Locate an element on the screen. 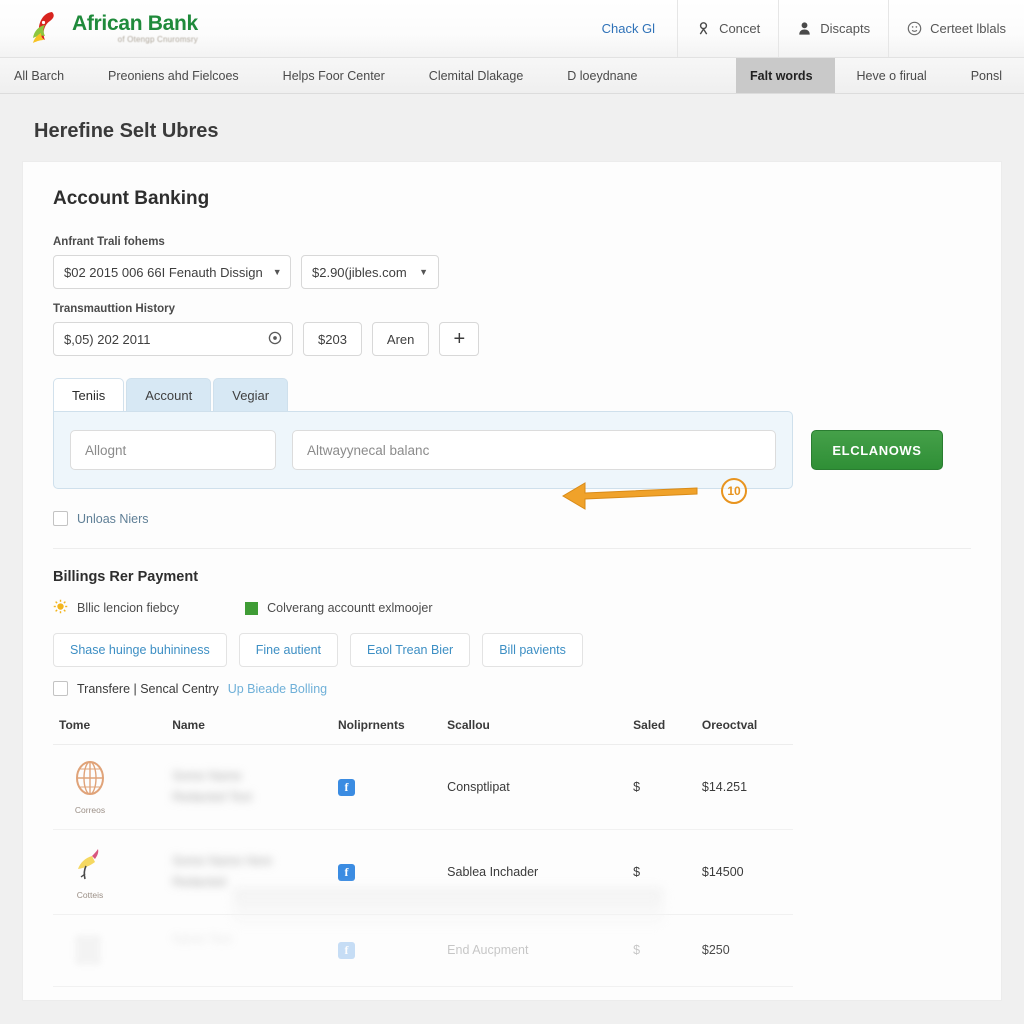 The image size is (1024, 1024). blurred-name: Some Name Redacted Text is located at coordinates (212, 786).